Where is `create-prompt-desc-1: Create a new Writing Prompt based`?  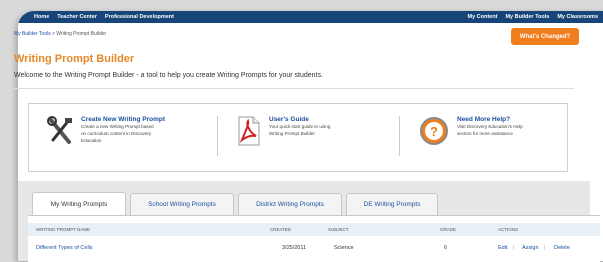 create-prompt-desc-1: Create a new Writing Prompt based is located at coordinates (117, 126).